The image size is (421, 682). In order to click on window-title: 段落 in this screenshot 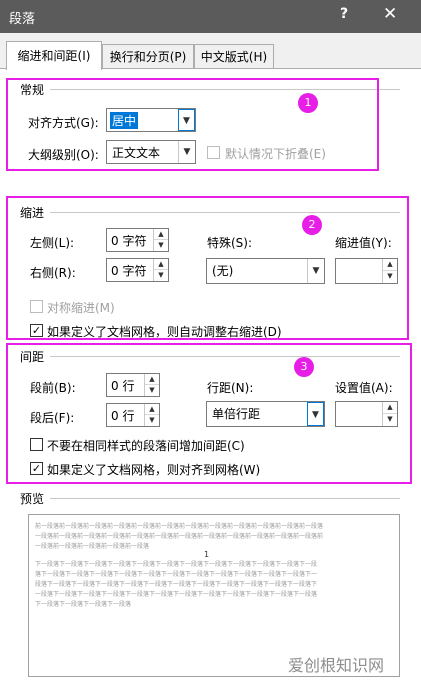, I will do `click(22, 19)`.